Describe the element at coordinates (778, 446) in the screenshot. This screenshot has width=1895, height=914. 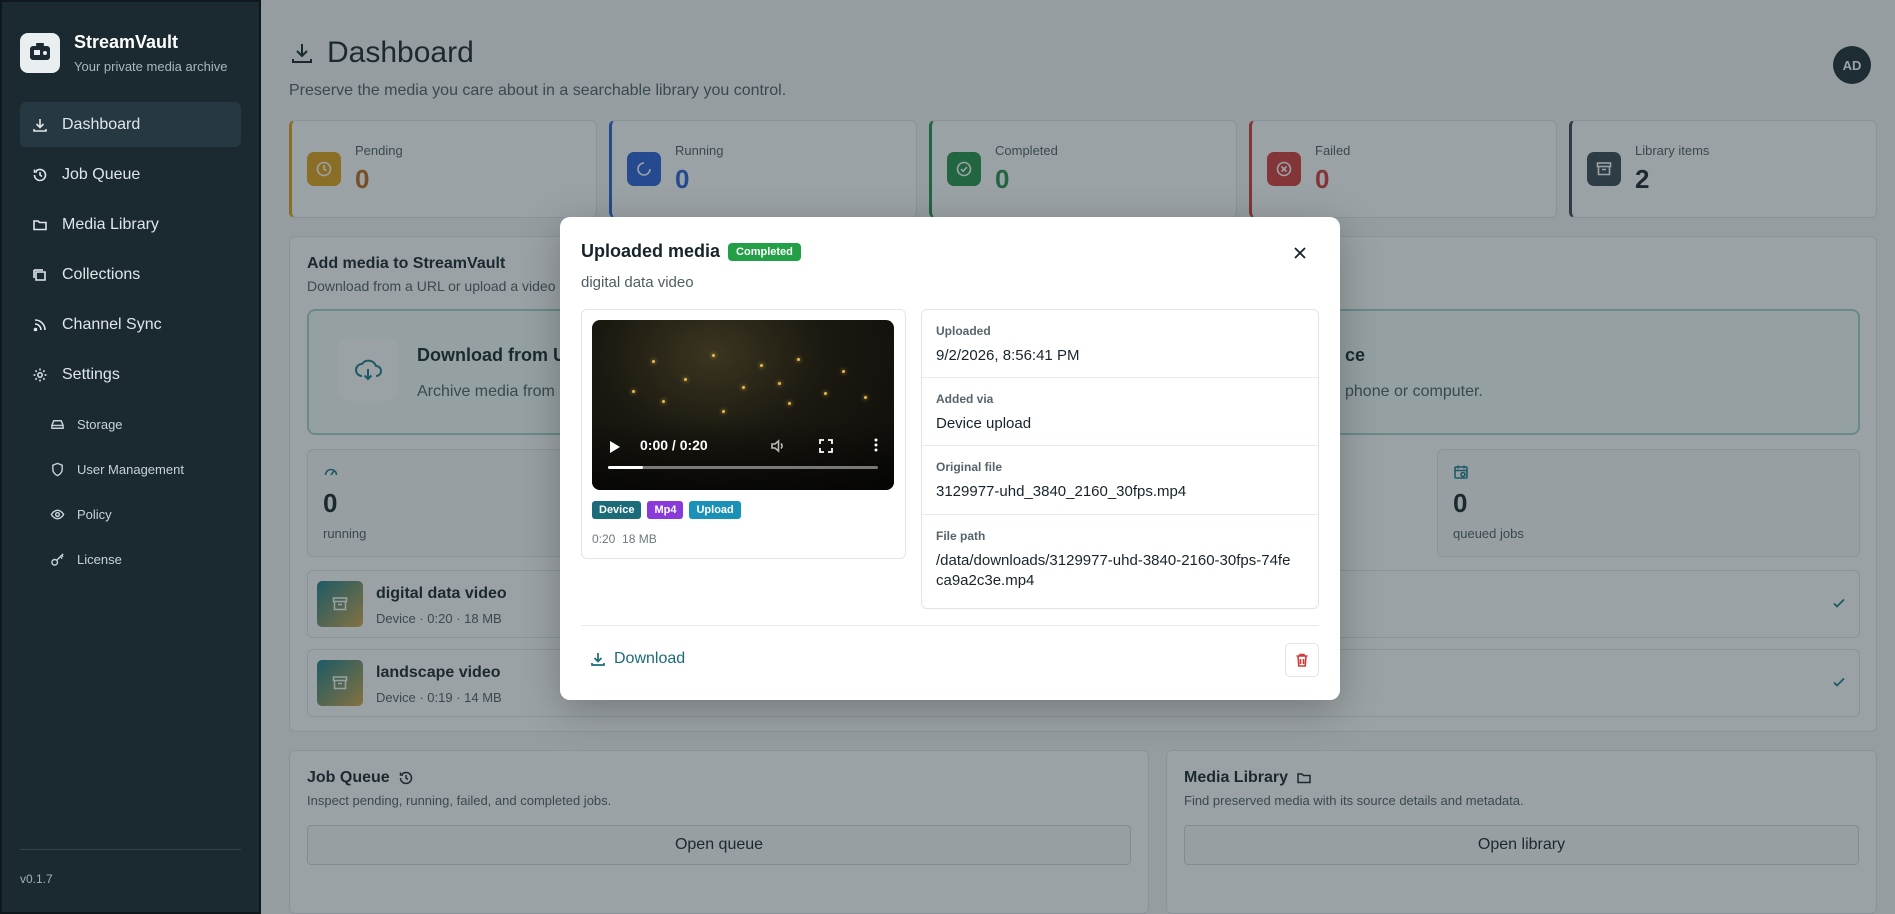
I see `volume-icon` at that location.